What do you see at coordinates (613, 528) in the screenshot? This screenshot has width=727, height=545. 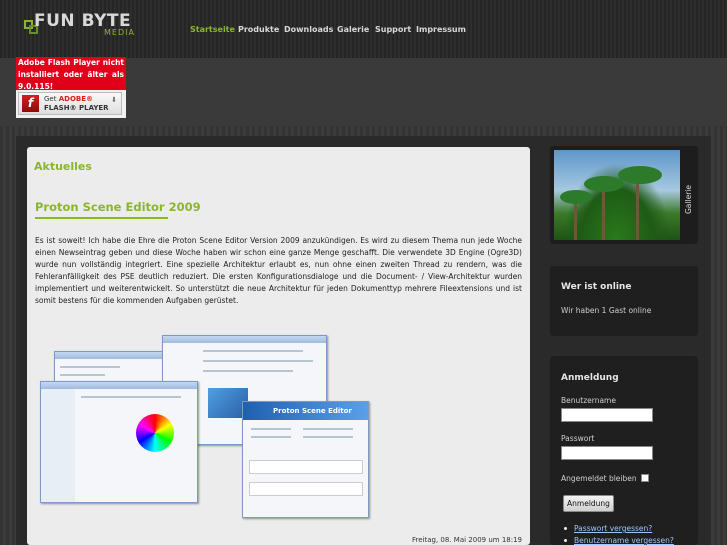 I see `forgot-password-link: Passwort vergessen?` at bounding box center [613, 528].